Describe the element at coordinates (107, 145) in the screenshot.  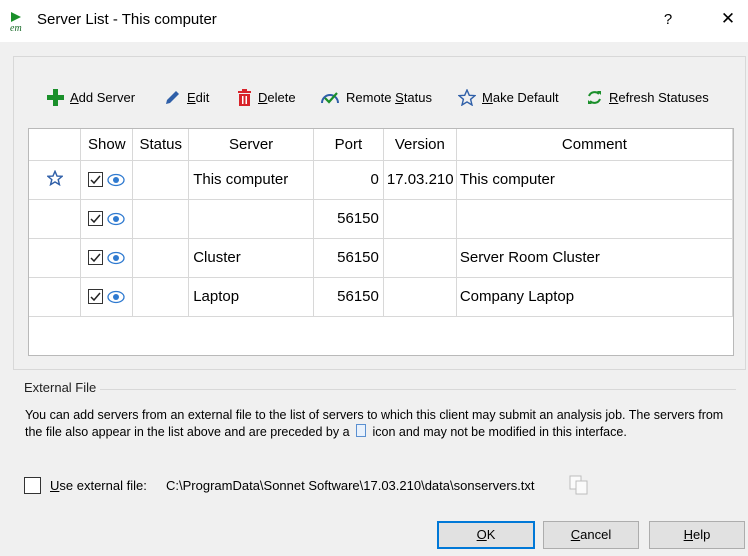
I see `column-header-show: Show` at that location.